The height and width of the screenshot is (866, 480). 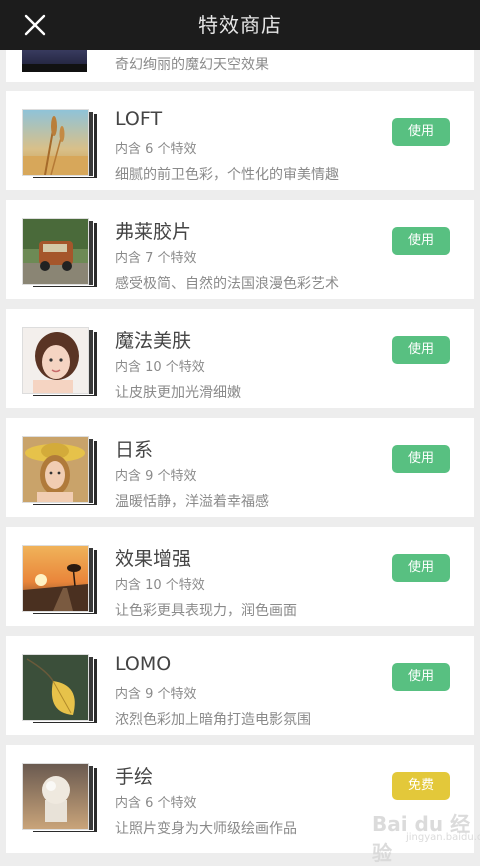 I want to click on item-description: 温暖恬静，洋溢着幸福感, so click(x=192, y=502).